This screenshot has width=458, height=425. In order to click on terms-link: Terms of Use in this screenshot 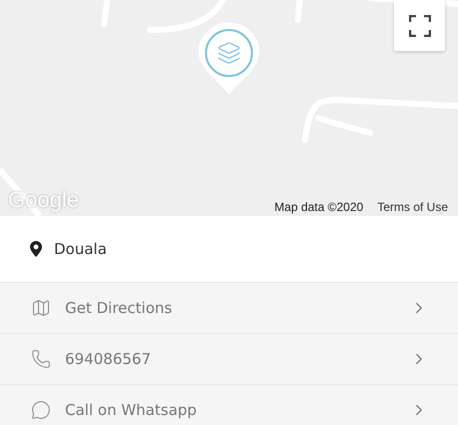, I will do `click(412, 207)`.